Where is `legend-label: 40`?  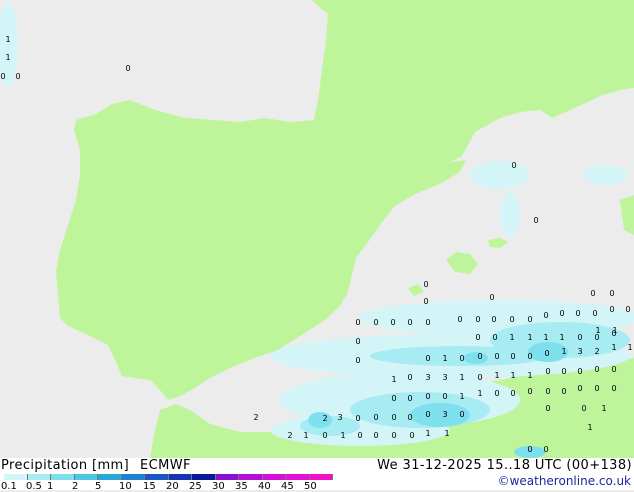 legend-label: 40 is located at coordinates (264, 486).